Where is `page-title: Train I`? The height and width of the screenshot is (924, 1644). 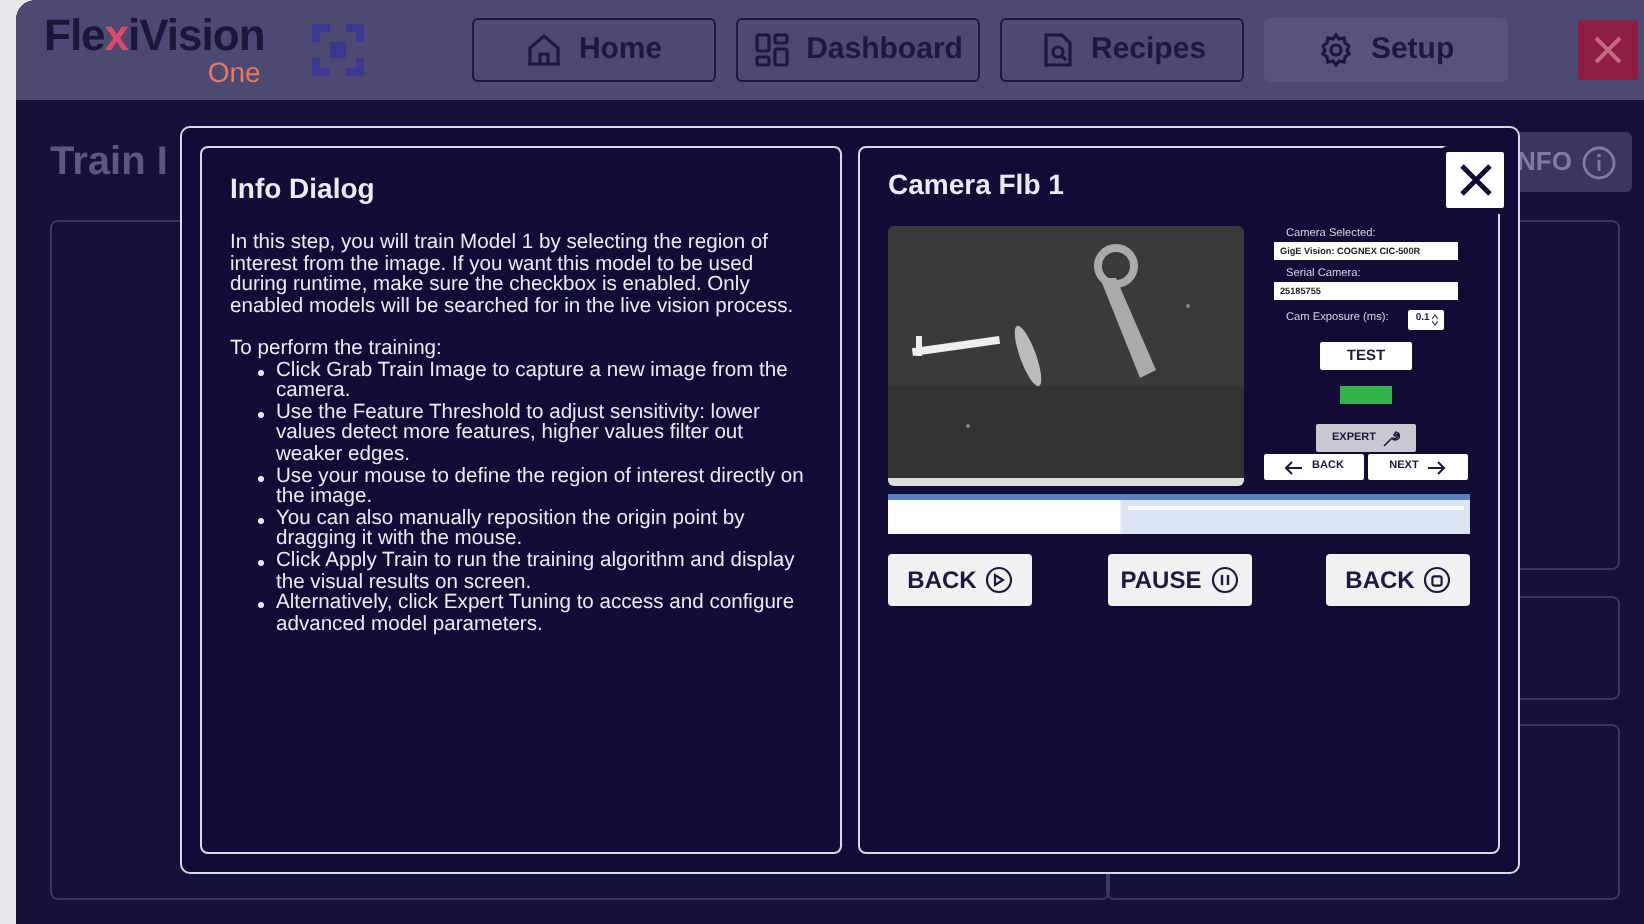 page-title: Train I is located at coordinates (109, 163).